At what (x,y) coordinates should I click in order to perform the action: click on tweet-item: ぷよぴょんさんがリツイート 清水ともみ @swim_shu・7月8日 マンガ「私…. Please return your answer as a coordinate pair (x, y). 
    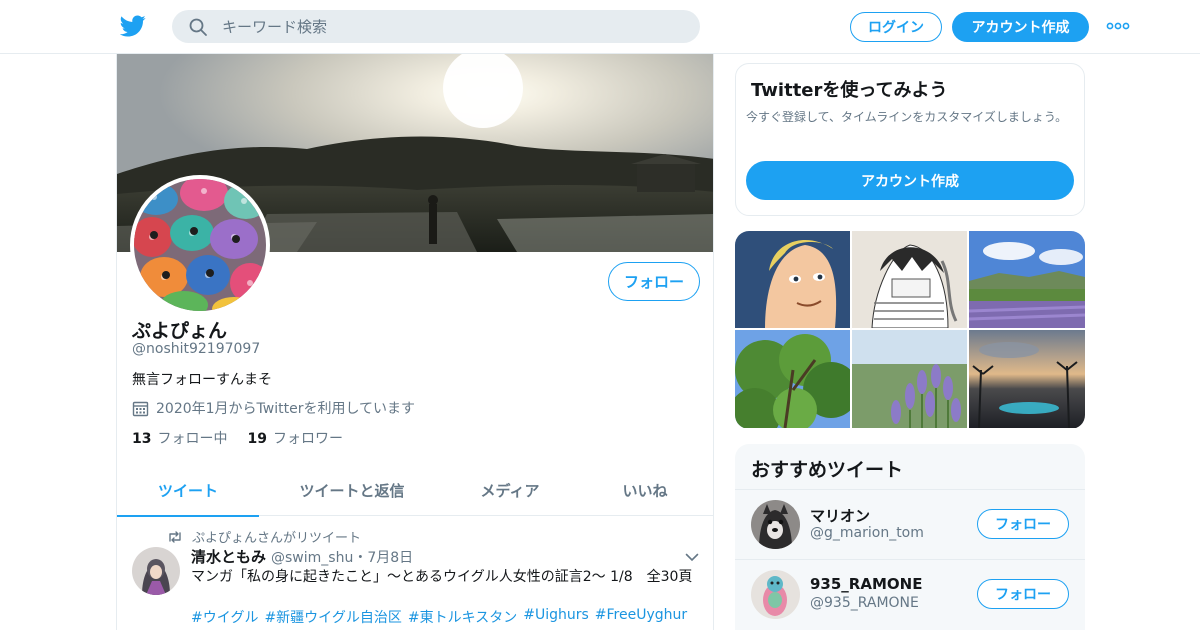
    Looking at the image, I should click on (415, 573).